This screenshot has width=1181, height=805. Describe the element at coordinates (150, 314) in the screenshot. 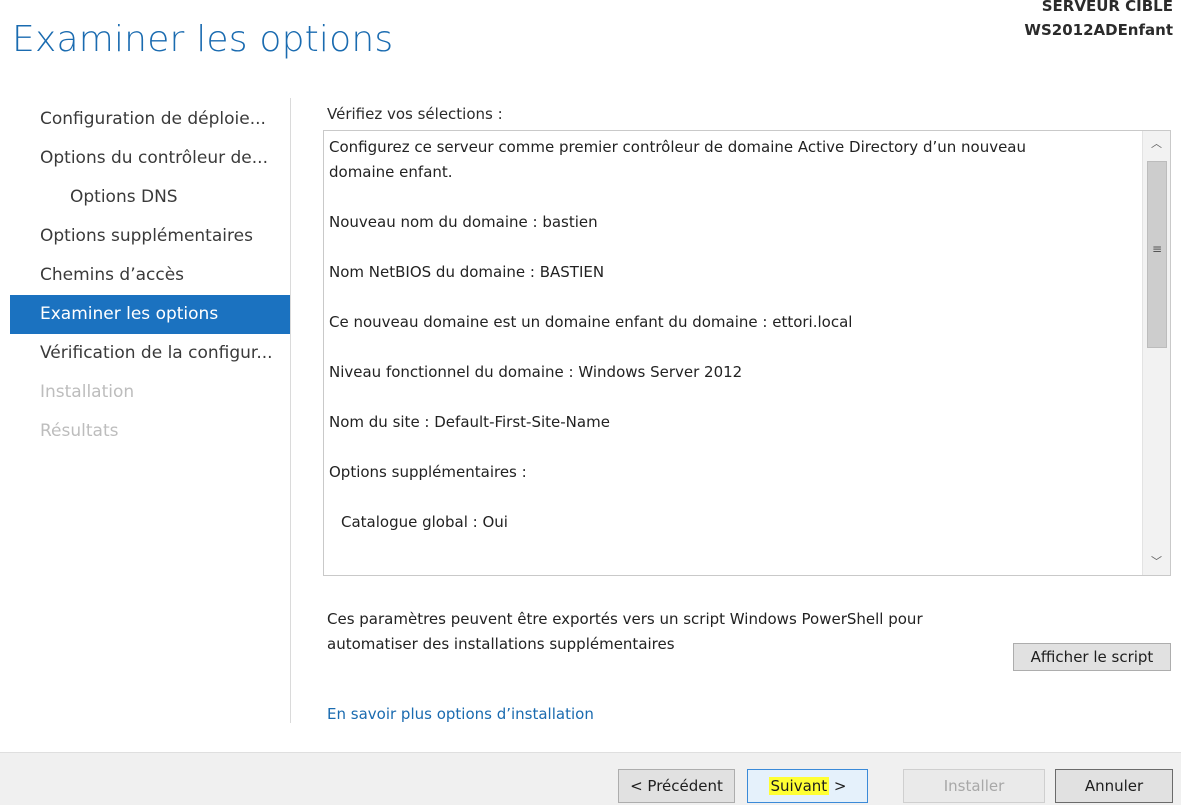

I see `nav-item-review-options: Examiner les options` at that location.